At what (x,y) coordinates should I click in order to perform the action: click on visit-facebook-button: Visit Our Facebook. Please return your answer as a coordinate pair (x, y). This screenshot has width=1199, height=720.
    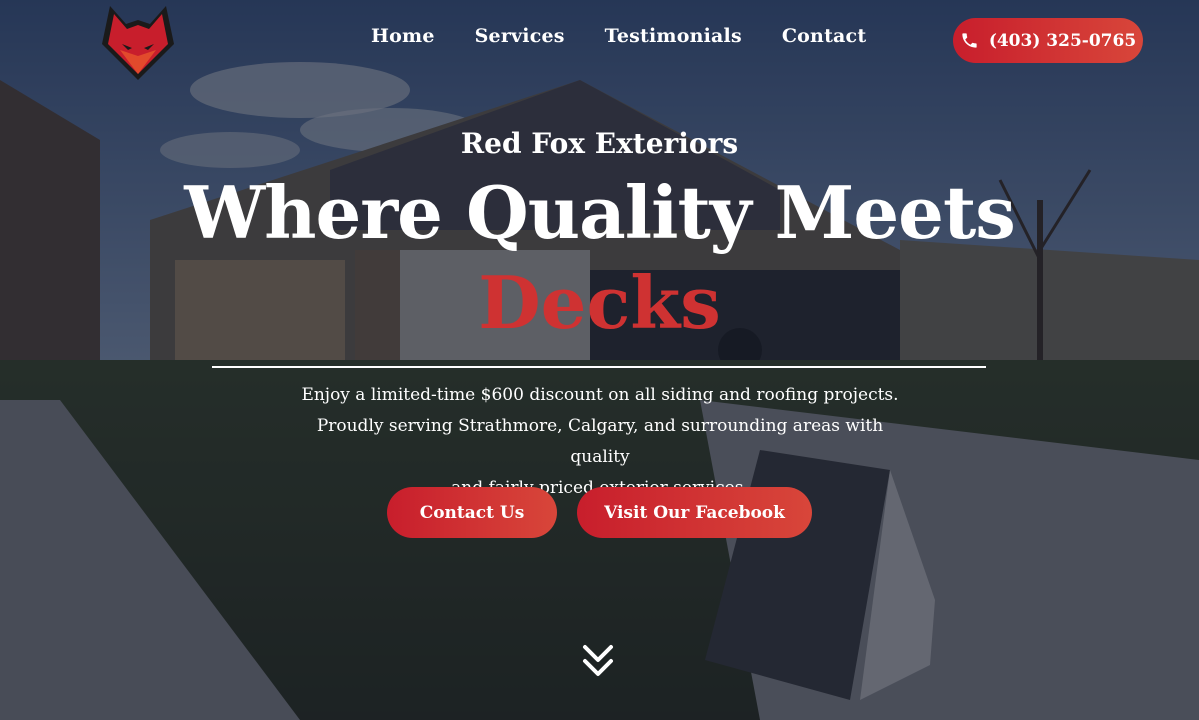
    Looking at the image, I should click on (694, 512).